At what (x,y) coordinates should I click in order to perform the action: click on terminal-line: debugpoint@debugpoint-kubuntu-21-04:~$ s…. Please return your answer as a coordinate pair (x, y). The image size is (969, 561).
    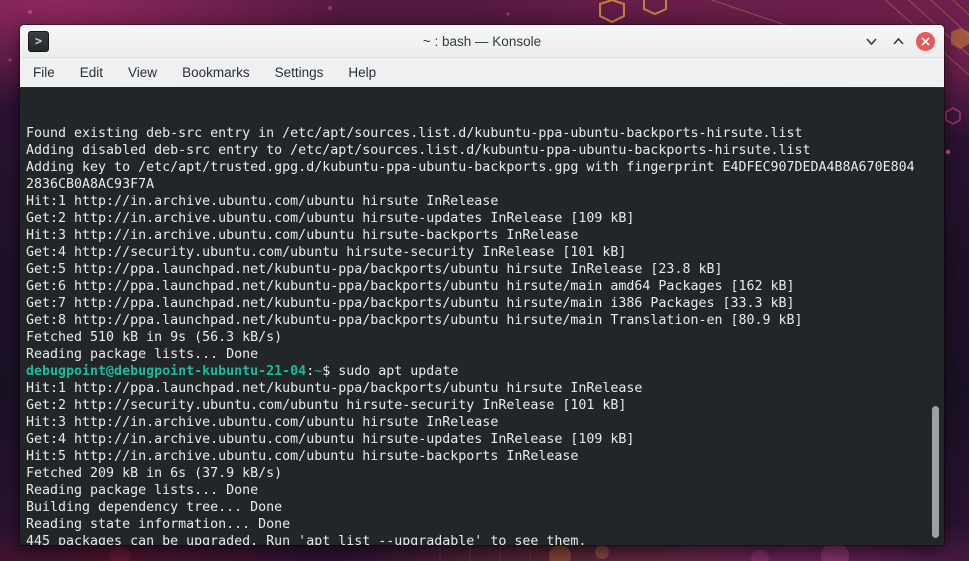
    Looking at the image, I should click on (242, 371).